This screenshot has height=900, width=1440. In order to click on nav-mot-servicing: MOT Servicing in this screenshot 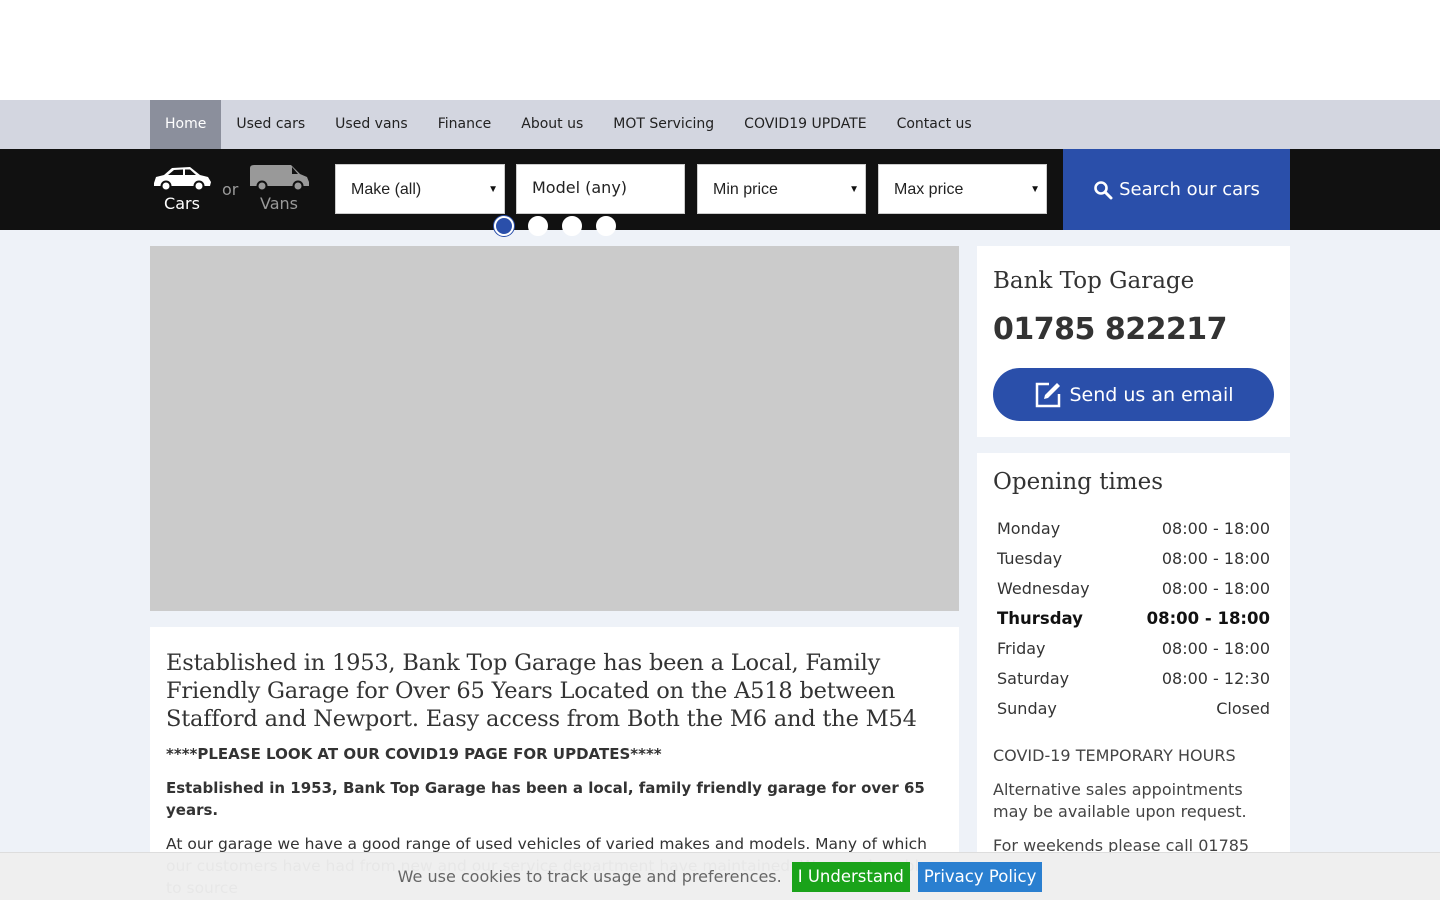, I will do `click(663, 124)`.